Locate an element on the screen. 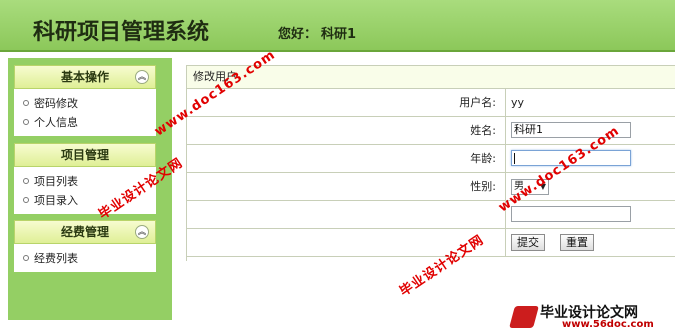 This screenshot has height=335, width=675. form-row-gender: 性别: 男 ▼ is located at coordinates (431, 187).